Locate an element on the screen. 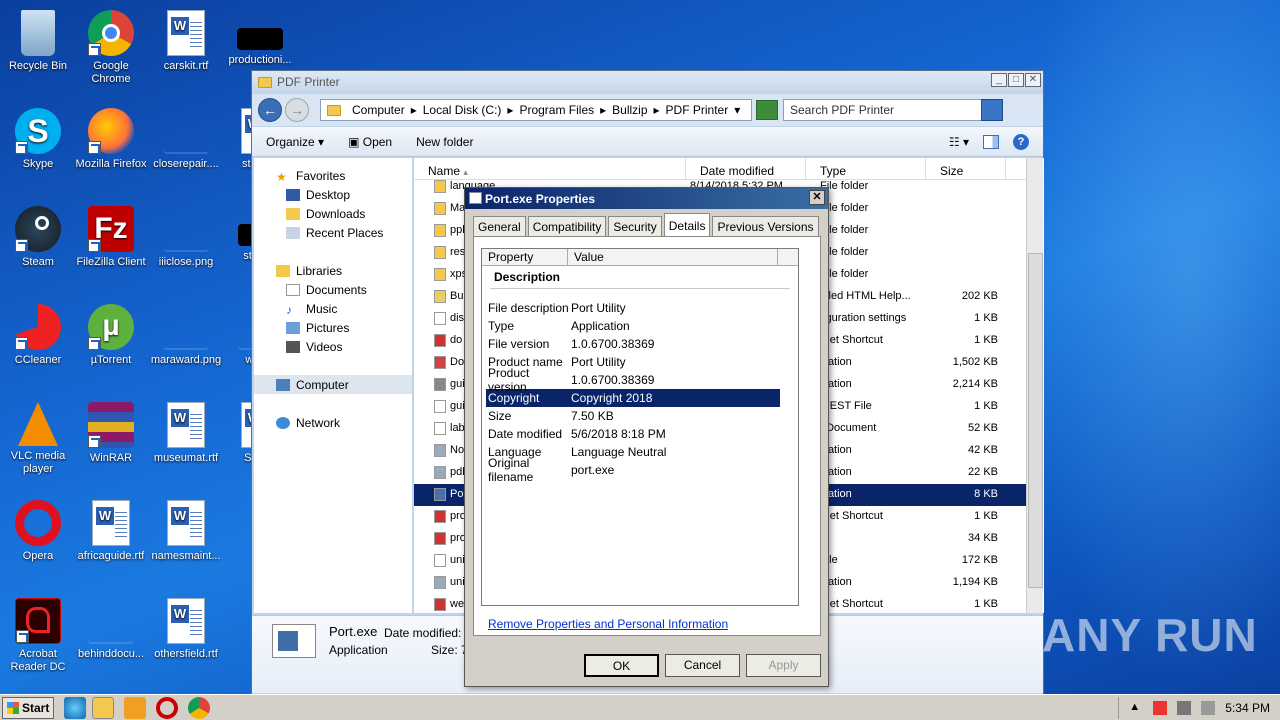  desktop-icon-firefox: Mozilla Firefox is located at coordinates (111, 136).